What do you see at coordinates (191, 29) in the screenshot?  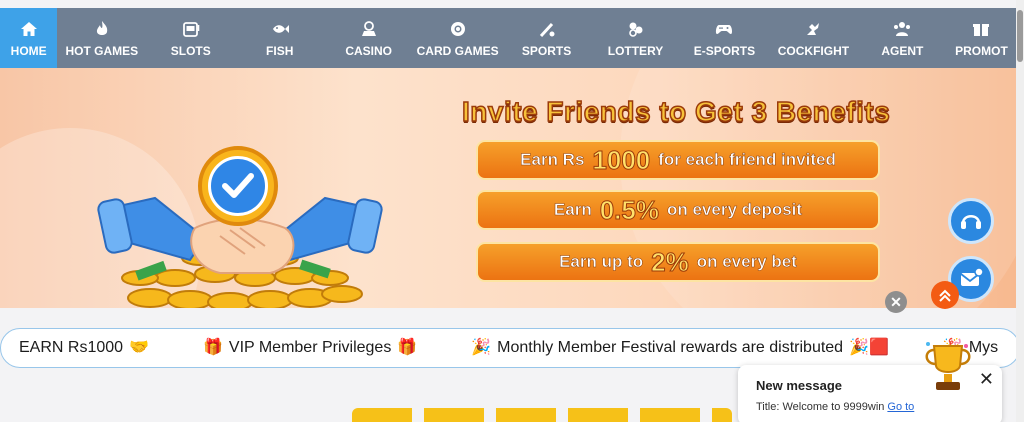 I see `slot-machine-icon` at bounding box center [191, 29].